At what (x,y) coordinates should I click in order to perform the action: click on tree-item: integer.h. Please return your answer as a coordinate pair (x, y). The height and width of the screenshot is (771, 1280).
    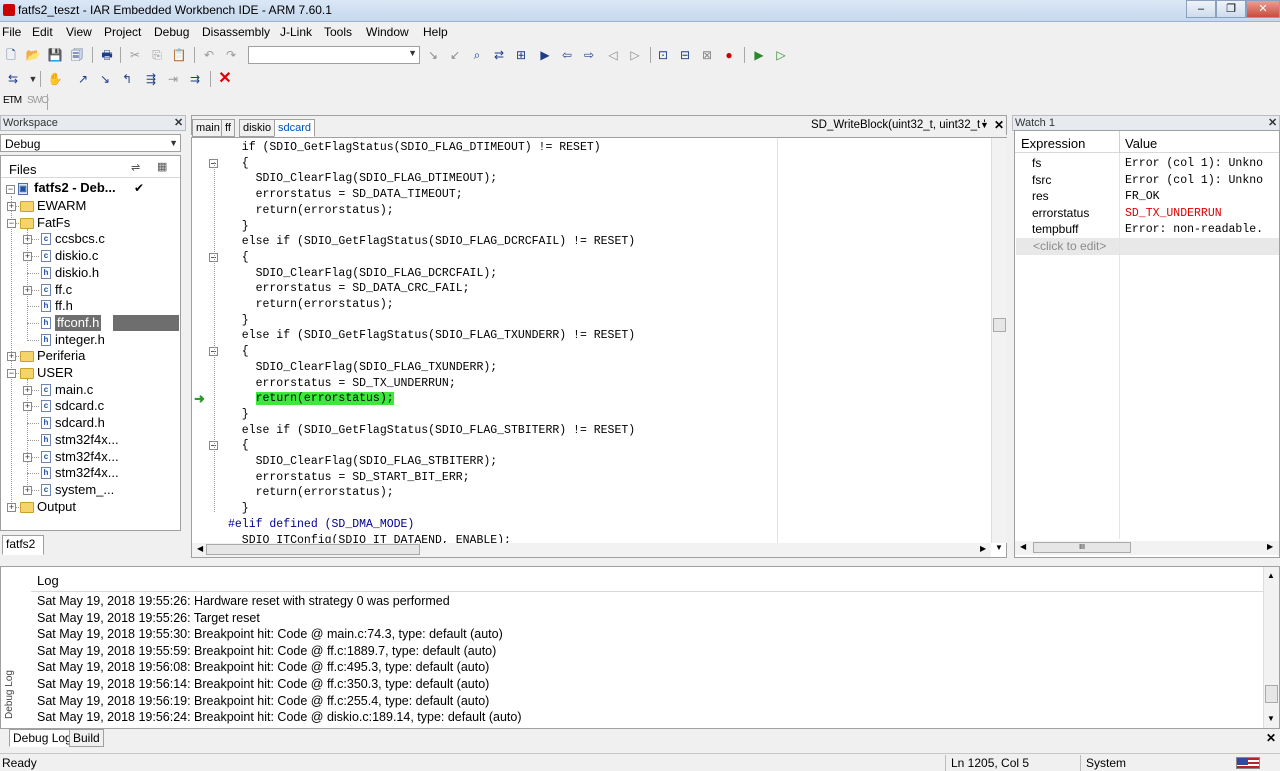
    Looking at the image, I should click on (80, 340).